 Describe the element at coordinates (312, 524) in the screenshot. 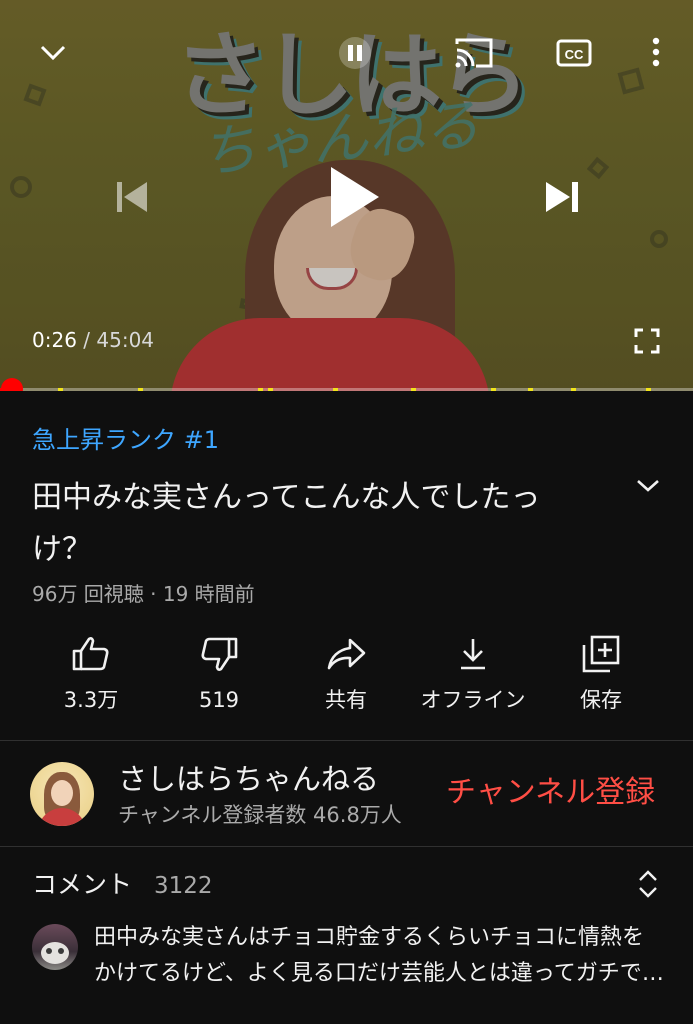

I see `video-title: 田中みな実さんってこんな人でしたっけ？` at that location.